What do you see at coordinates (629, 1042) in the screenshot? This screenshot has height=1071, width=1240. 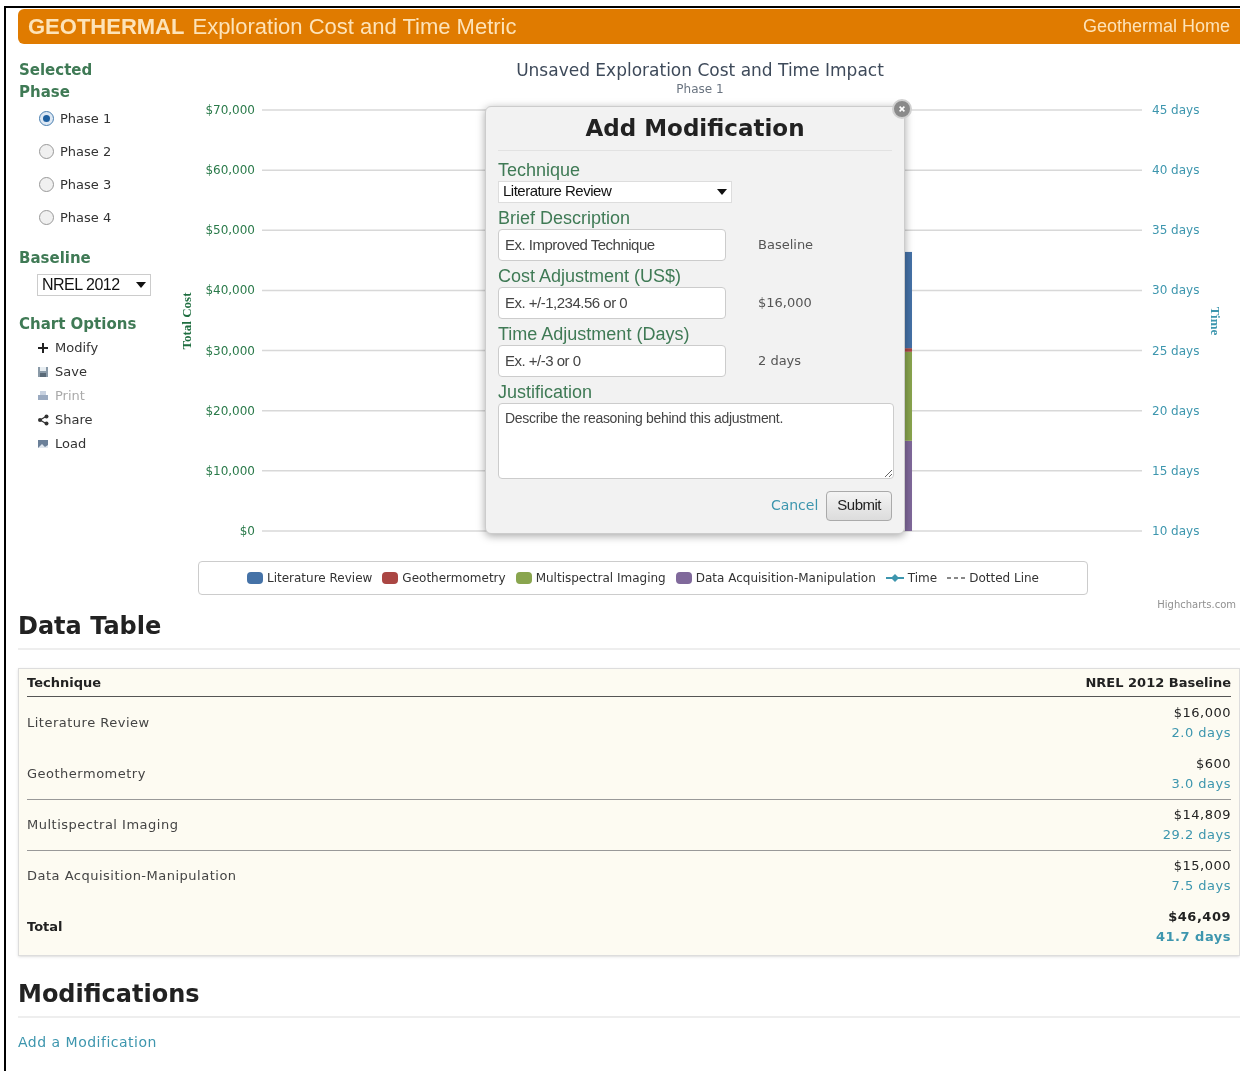 I see `add-modification-link: Add a Modification` at bounding box center [629, 1042].